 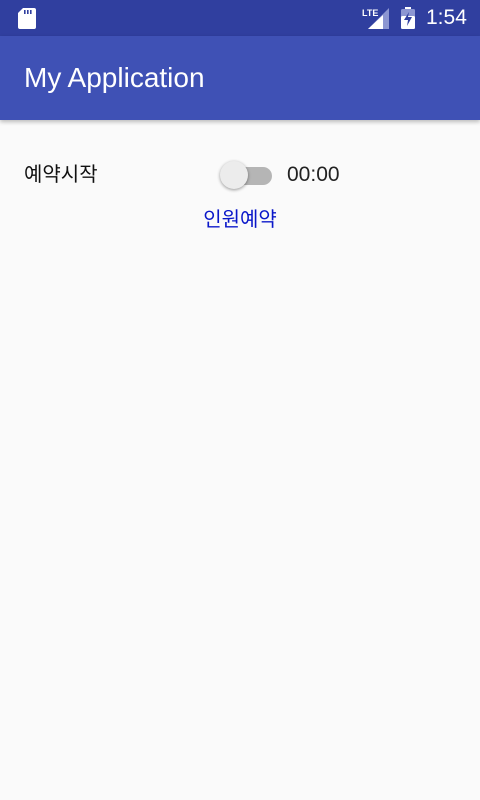 I want to click on lte-label: LTE, so click(x=370, y=13).